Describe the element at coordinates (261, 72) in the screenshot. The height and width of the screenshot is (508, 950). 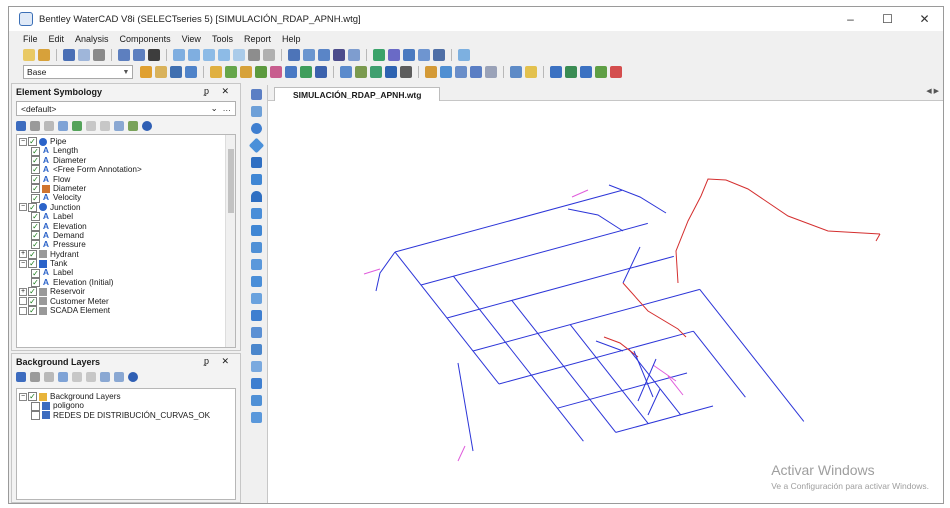
I see `darwin-designer-icon` at that location.